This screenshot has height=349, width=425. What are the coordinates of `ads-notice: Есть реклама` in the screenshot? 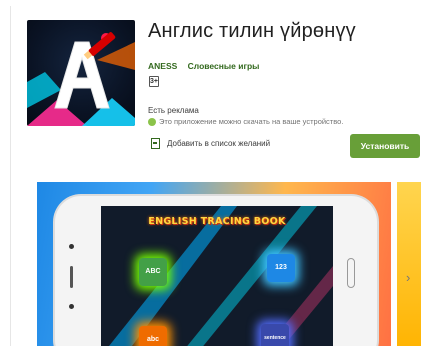 It's located at (173, 110).